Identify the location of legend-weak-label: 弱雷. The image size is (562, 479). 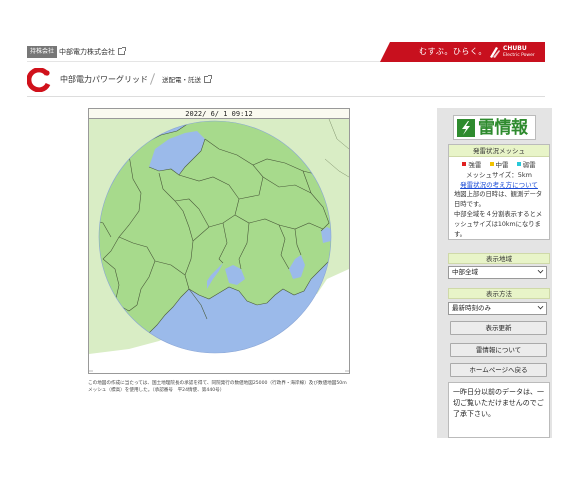
(529, 165).